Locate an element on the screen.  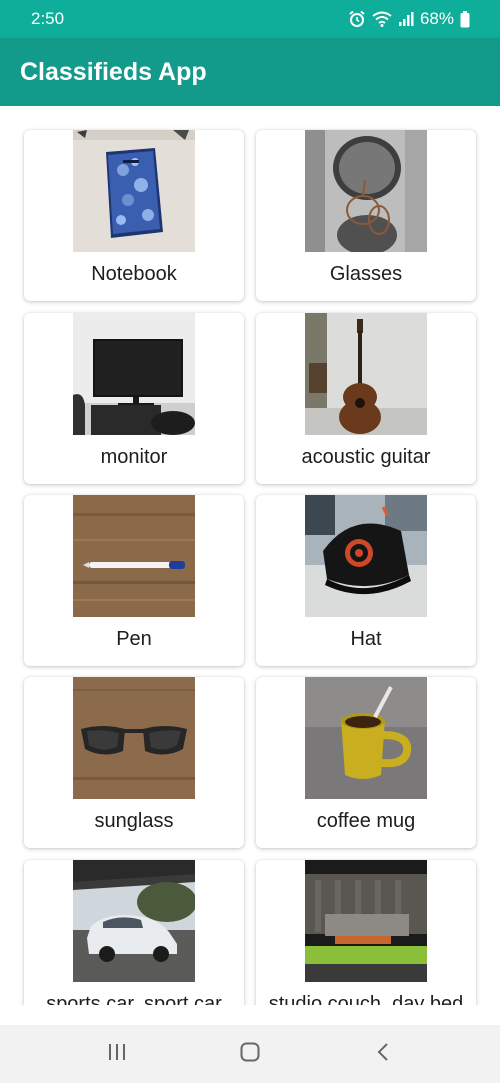
couch-photo is located at coordinates (366, 921).